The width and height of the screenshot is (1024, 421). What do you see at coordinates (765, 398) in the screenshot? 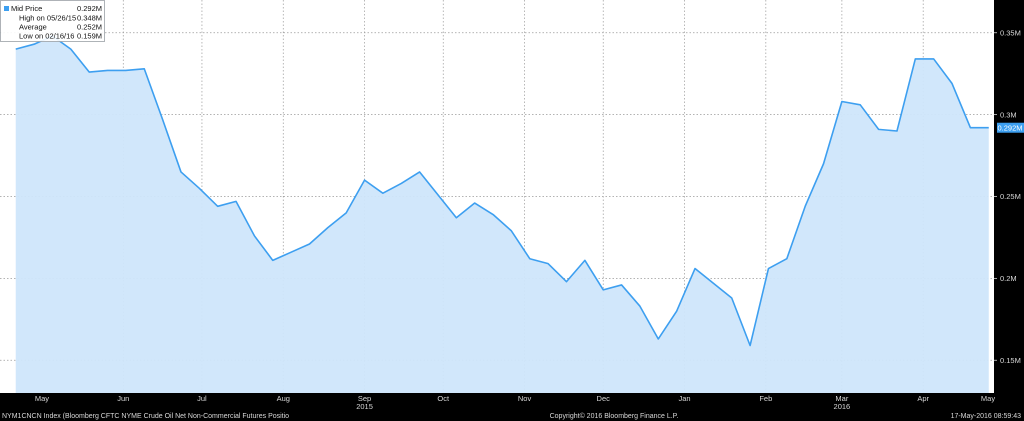
I see `x-tick-label: Feb` at bounding box center [765, 398].